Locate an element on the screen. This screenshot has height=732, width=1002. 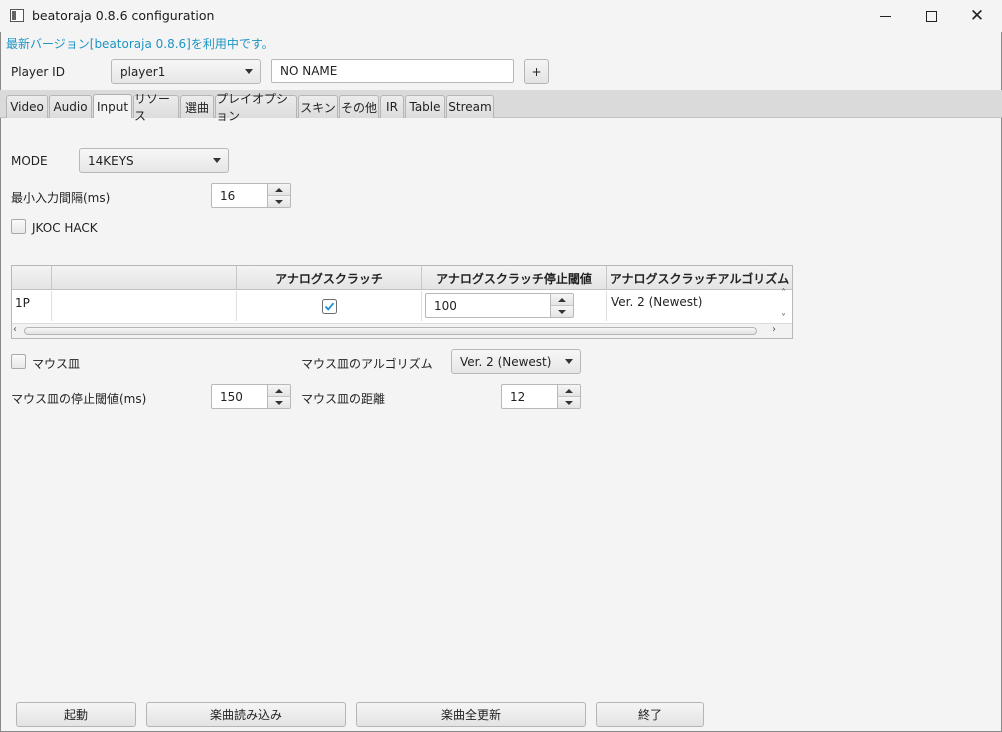
analog-scratch-checkbox is located at coordinates (329, 306).